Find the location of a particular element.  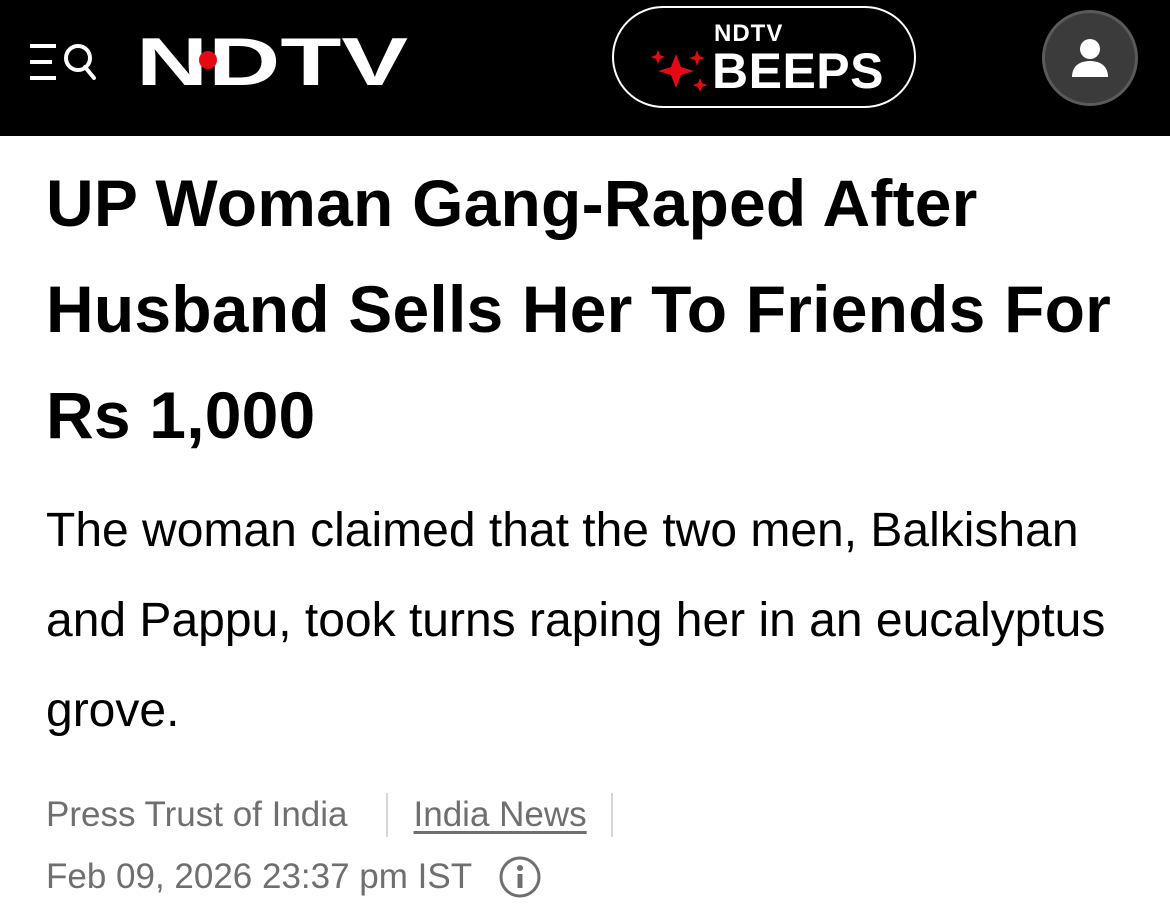

top-navigation-bar: NDTV NDTV BEEPS is located at coordinates (585, 68).